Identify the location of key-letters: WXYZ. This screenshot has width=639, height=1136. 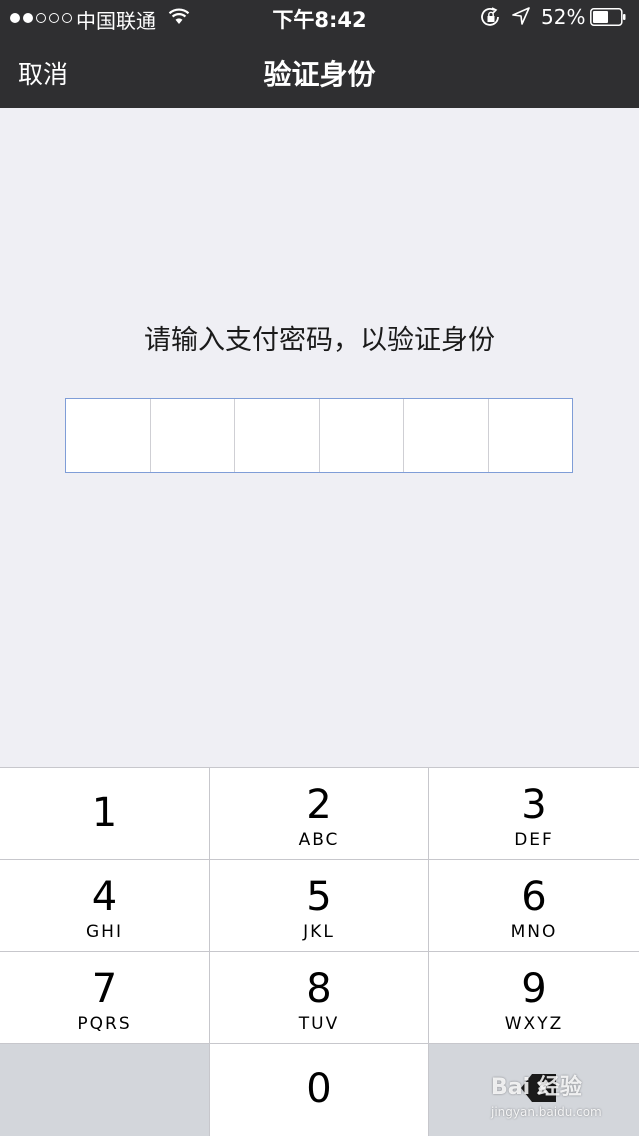
(534, 1024).